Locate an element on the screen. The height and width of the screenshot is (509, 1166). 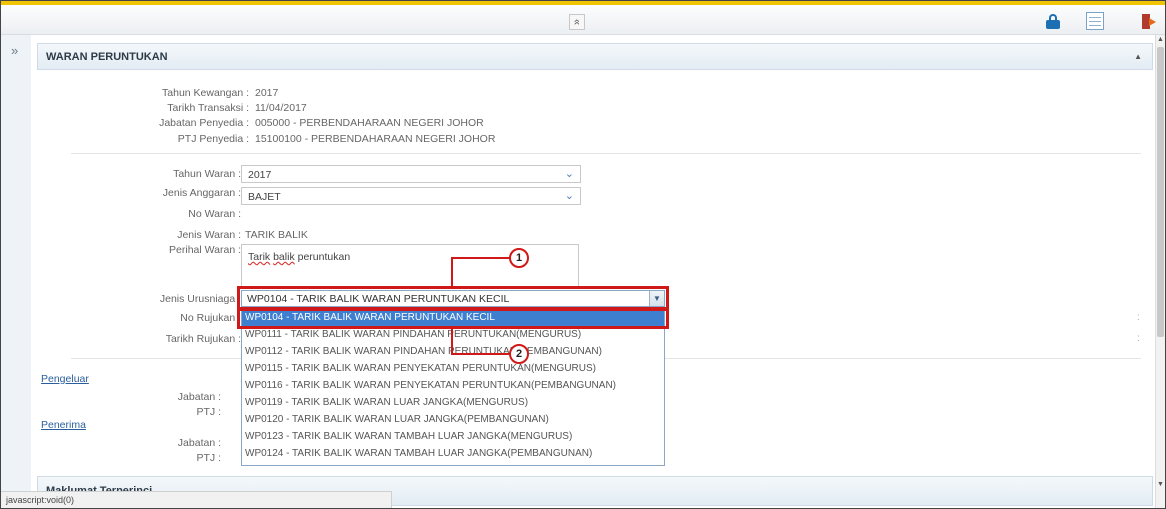
scroll-down-icon: ▼ is located at coordinates (1160, 484).